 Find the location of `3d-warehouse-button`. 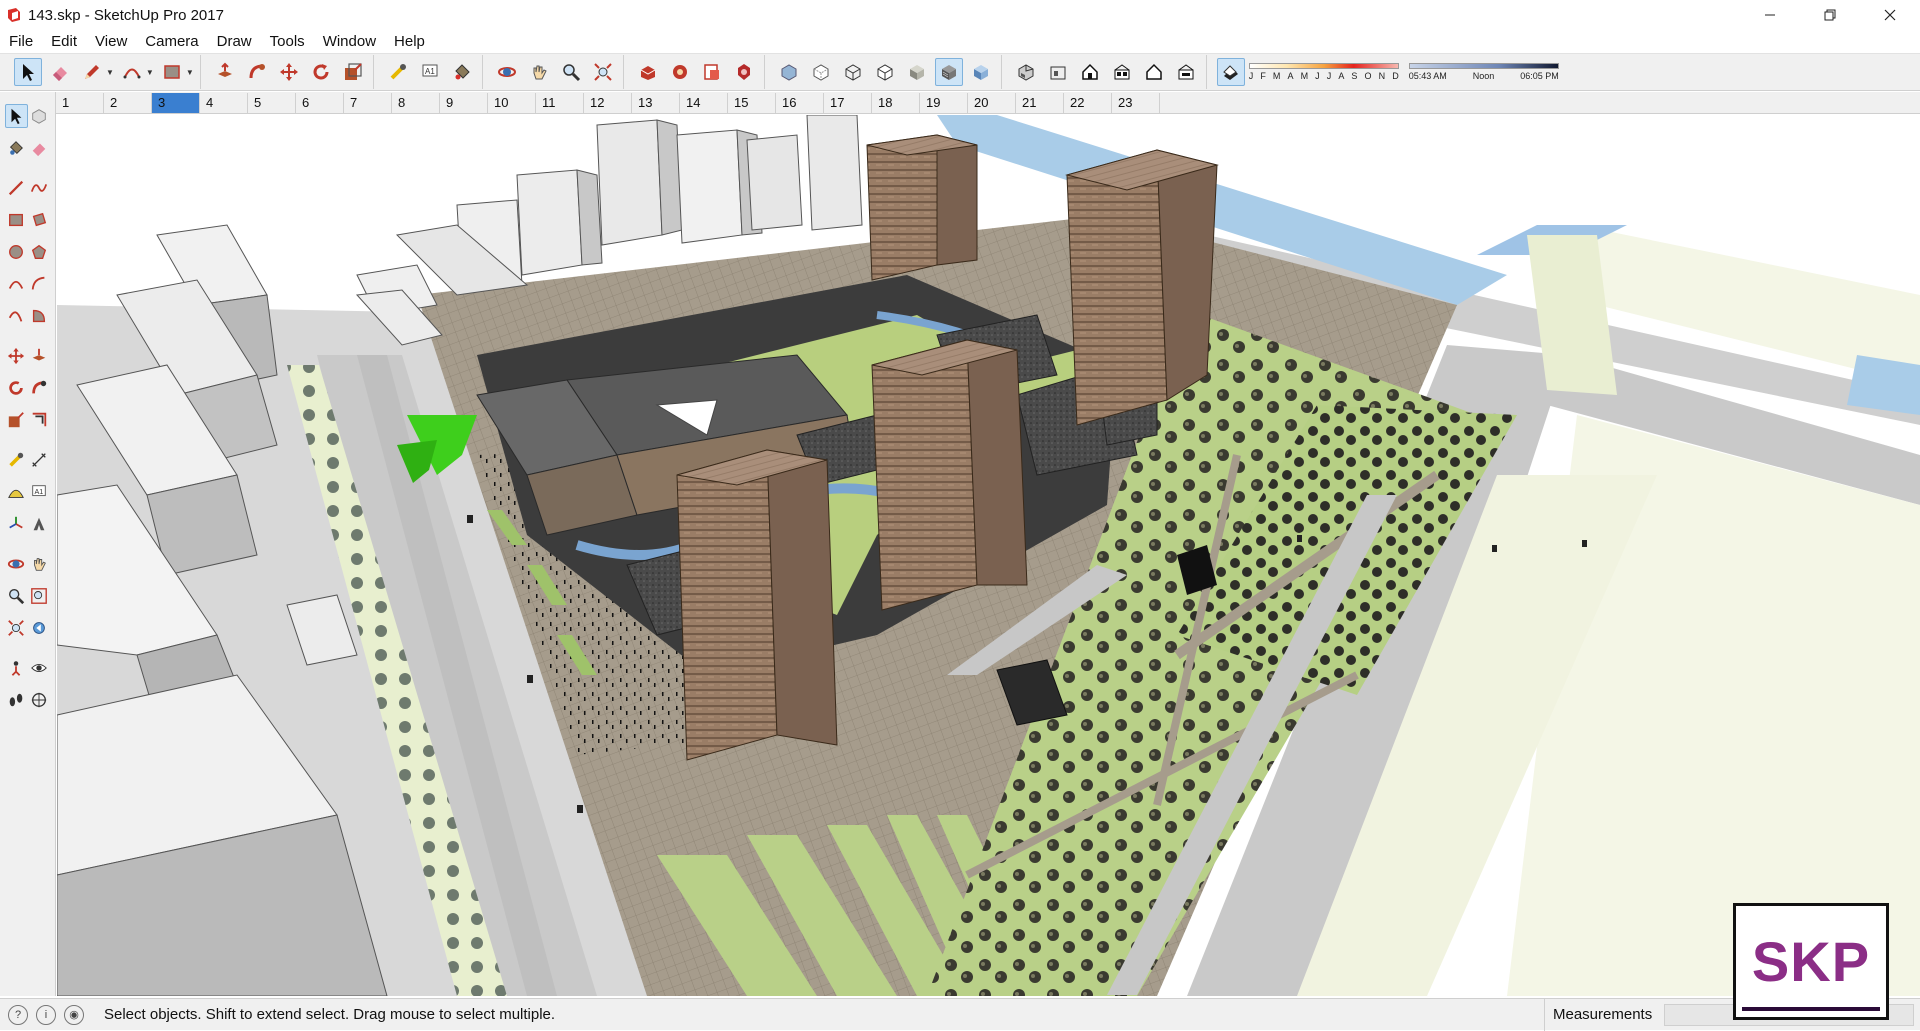

3d-warehouse-button is located at coordinates (648, 72).